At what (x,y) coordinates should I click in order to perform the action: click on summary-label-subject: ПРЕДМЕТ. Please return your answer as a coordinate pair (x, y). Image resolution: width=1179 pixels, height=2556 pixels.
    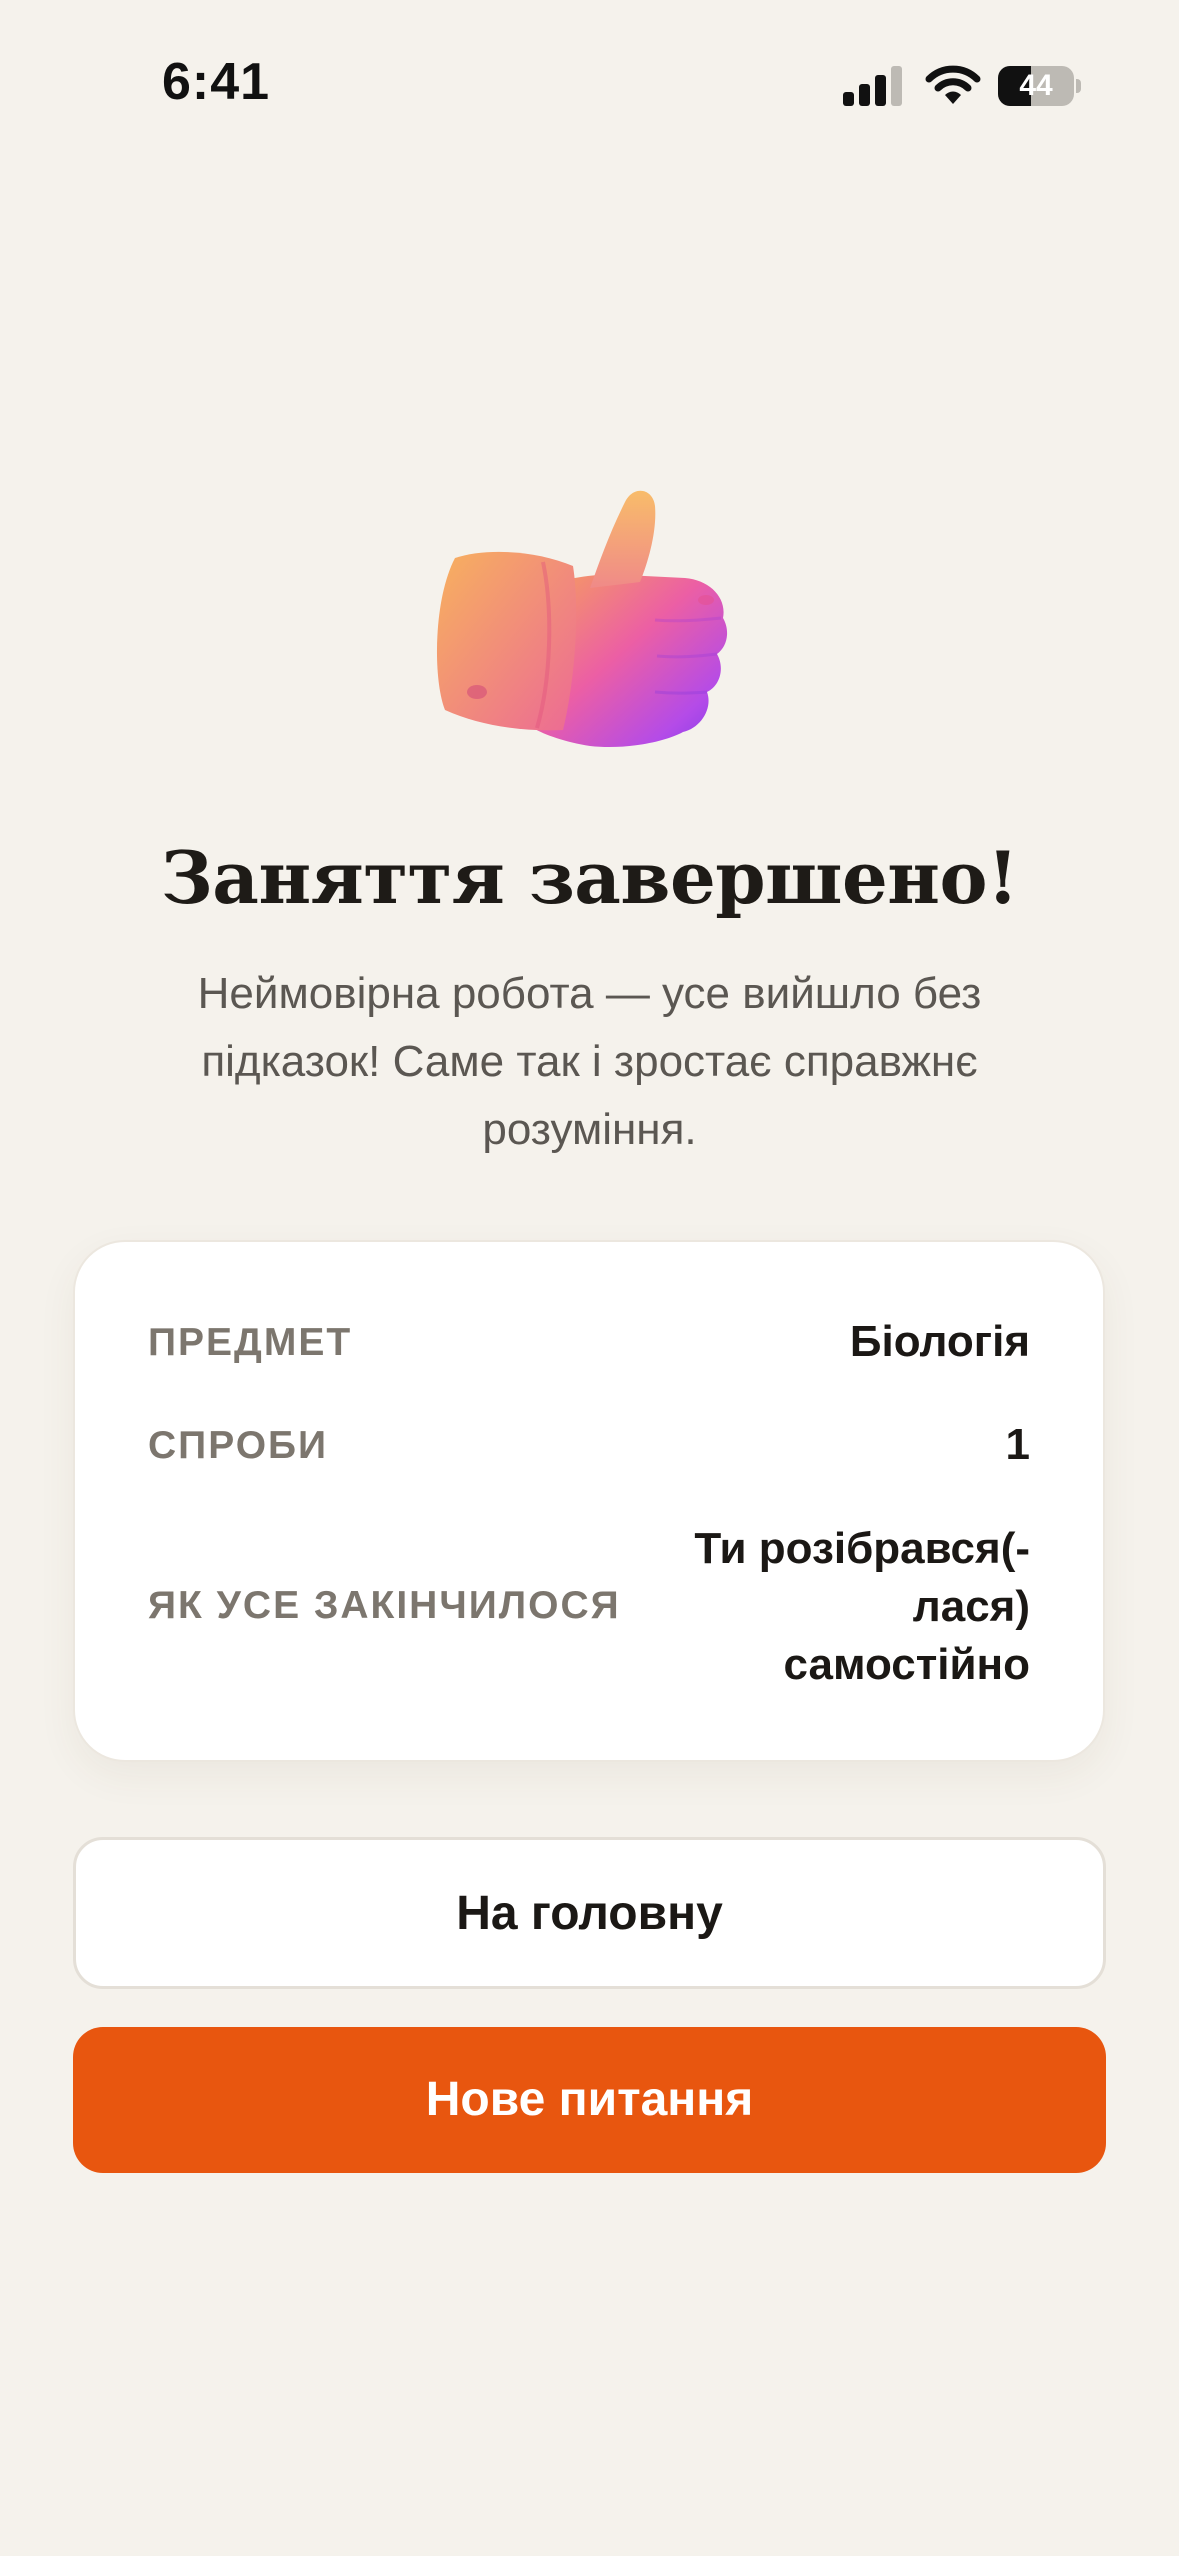
    Looking at the image, I should click on (250, 1342).